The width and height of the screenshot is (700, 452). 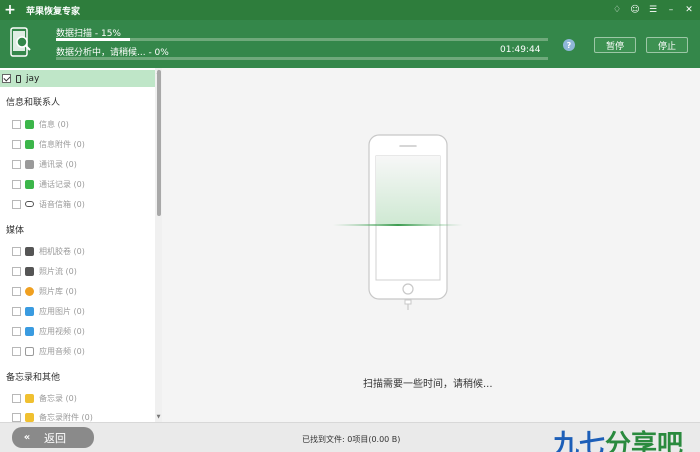 I want to click on footer-bar: « 返回 已找到文件: 0项目(0.00 B) 九七分享吧, so click(x=350, y=437).